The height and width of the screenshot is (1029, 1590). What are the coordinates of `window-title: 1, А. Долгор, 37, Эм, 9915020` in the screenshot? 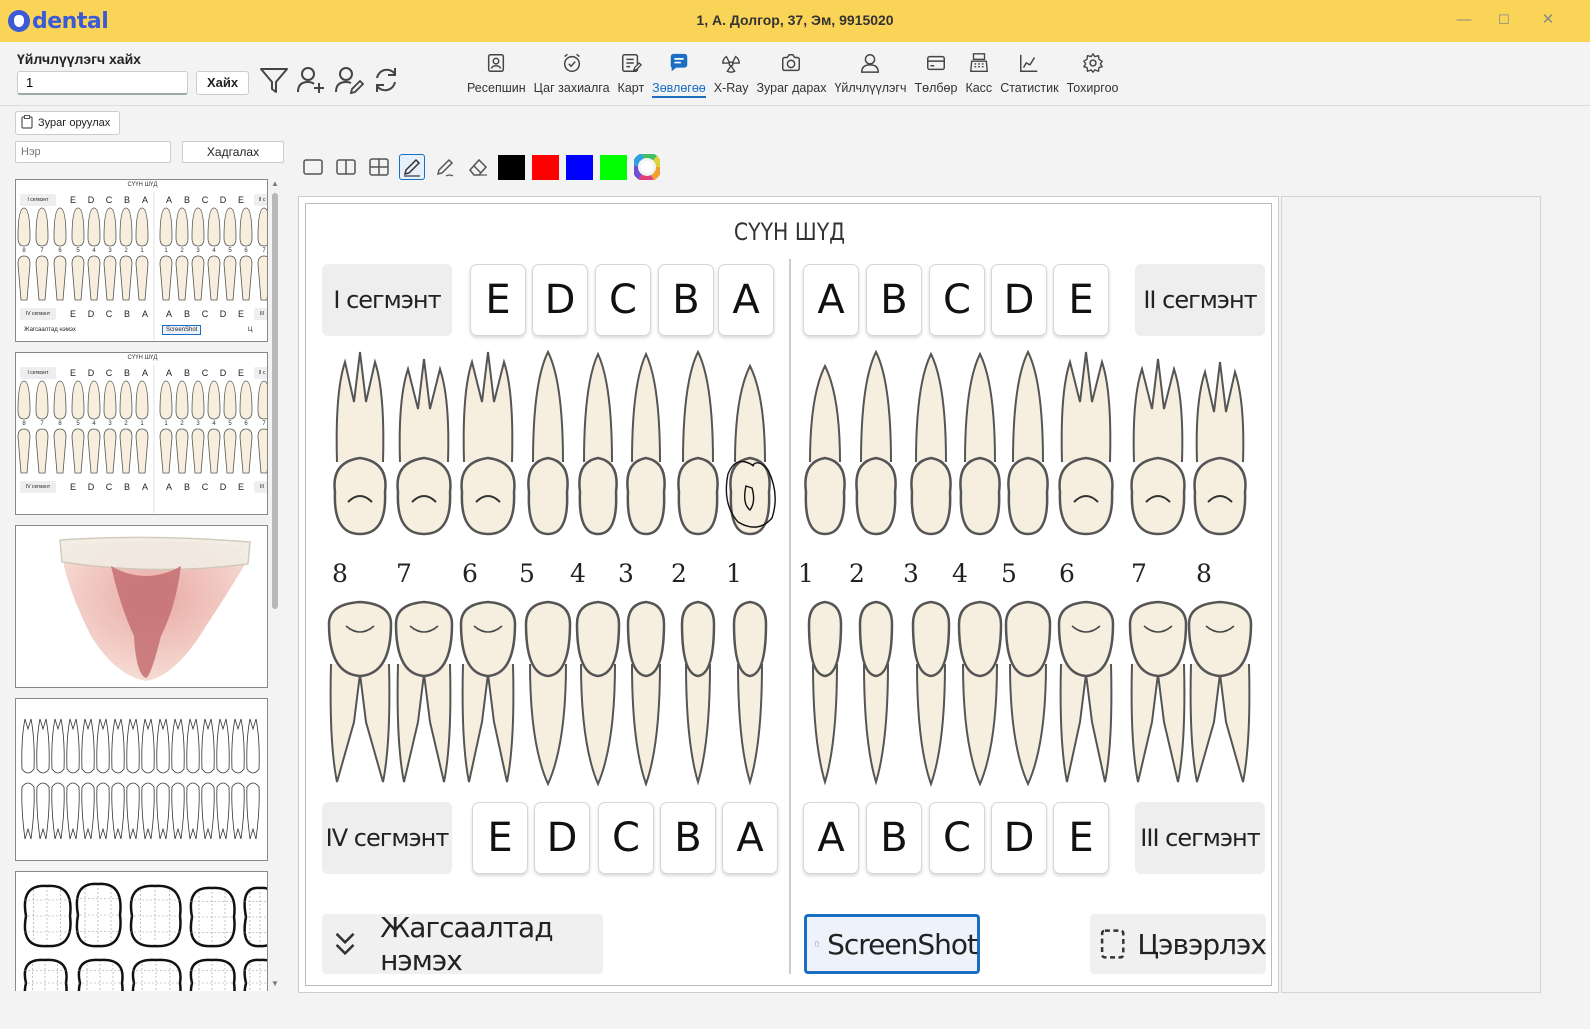 It's located at (795, 20).